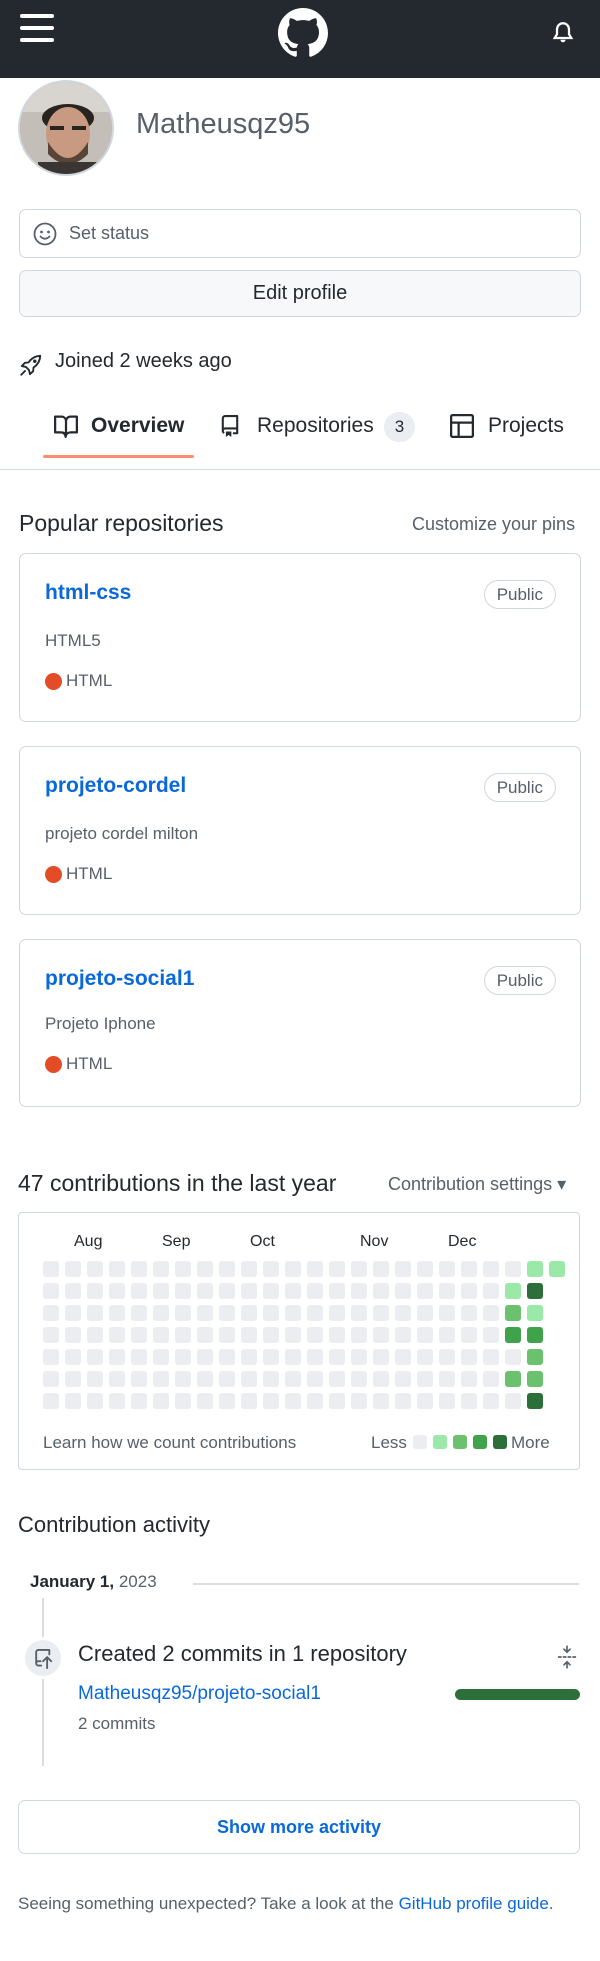 This screenshot has height=1961, width=600. Describe the element at coordinates (116, 1724) in the screenshot. I see `commit-count-link: 2 commits` at that location.